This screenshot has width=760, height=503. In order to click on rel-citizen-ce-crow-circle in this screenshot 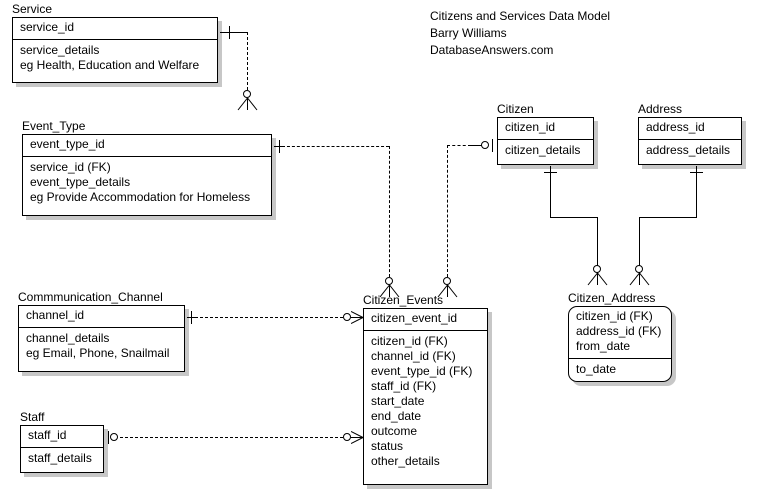, I will do `click(447, 281)`.